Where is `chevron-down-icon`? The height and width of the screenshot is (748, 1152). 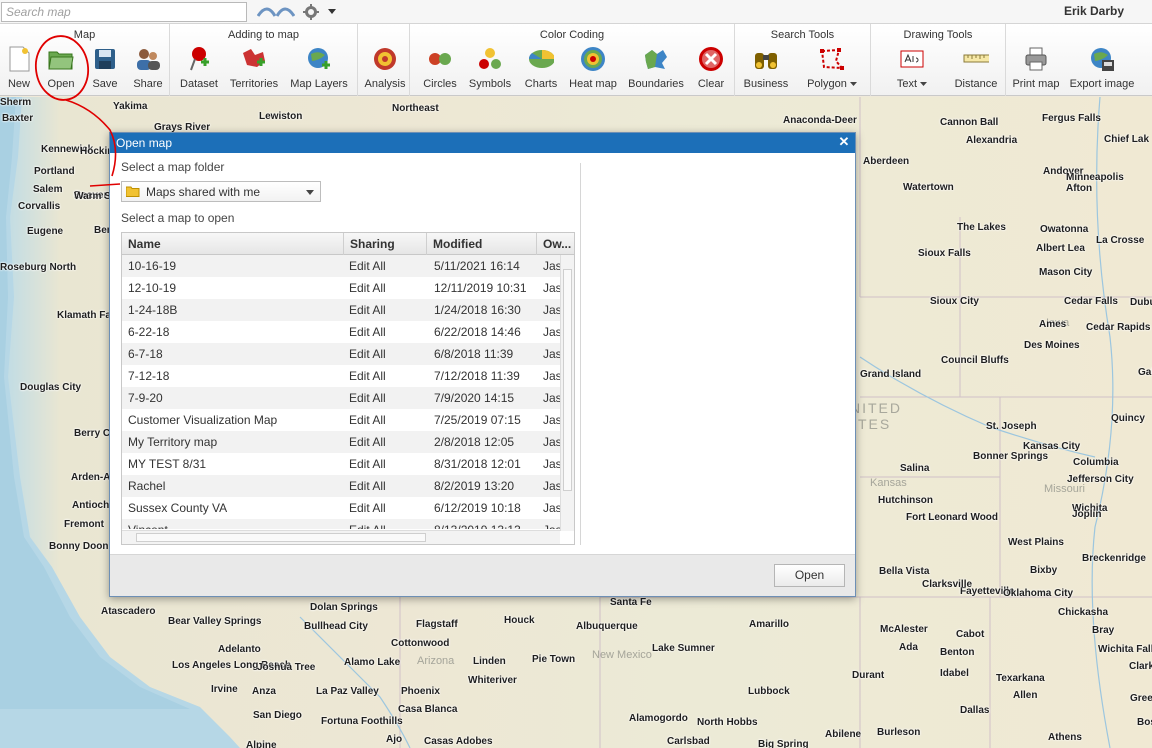
chevron-down-icon is located at coordinates (332, 12).